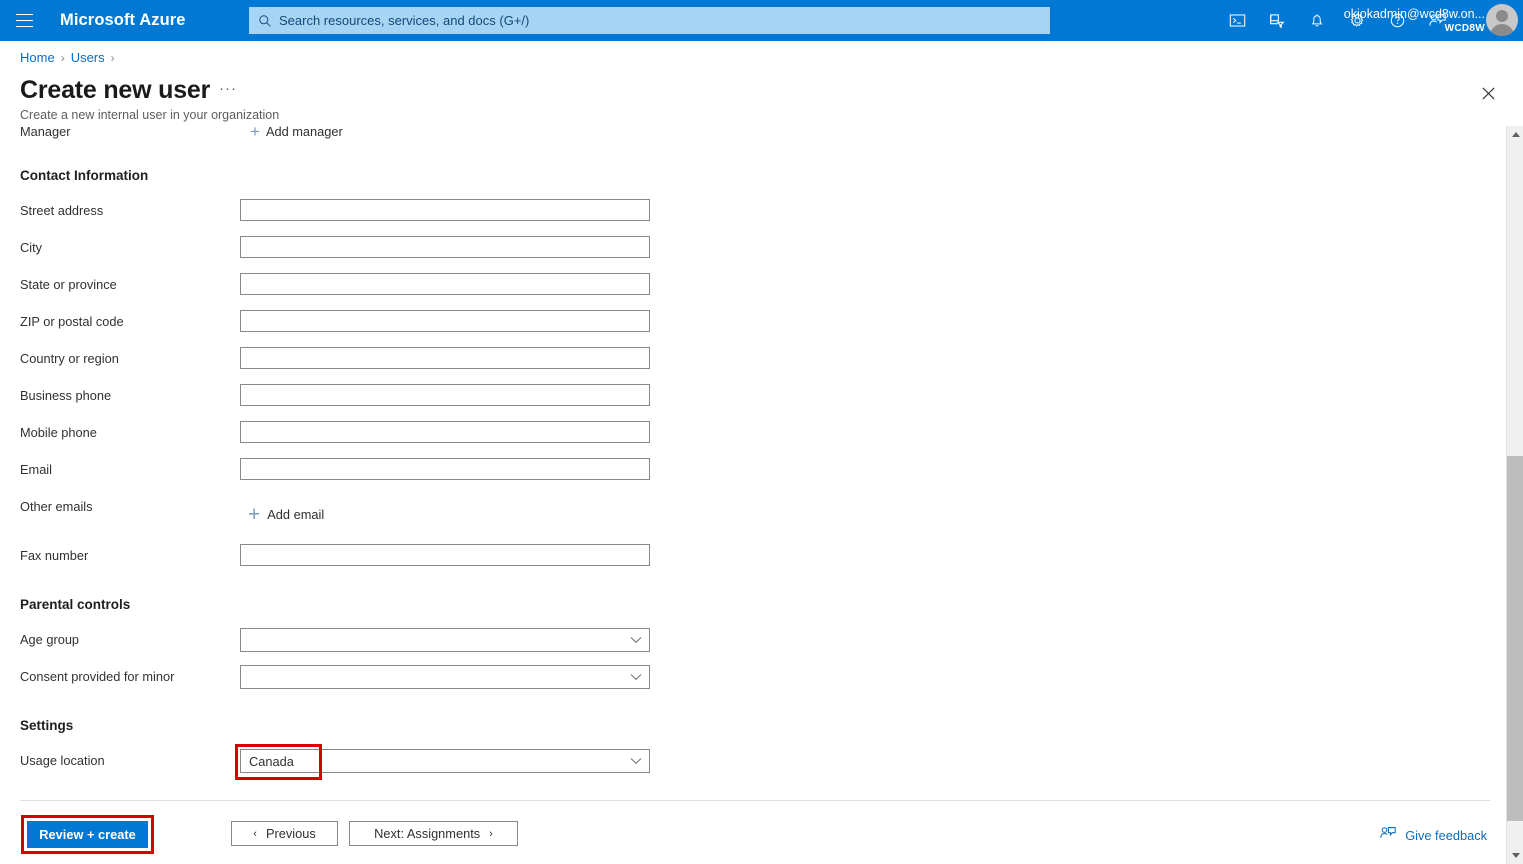 Image resolution: width=1523 pixels, height=864 pixels. I want to click on account-info: okiokadmin@wcd8w.on... WCD8W, so click(1414, 20).